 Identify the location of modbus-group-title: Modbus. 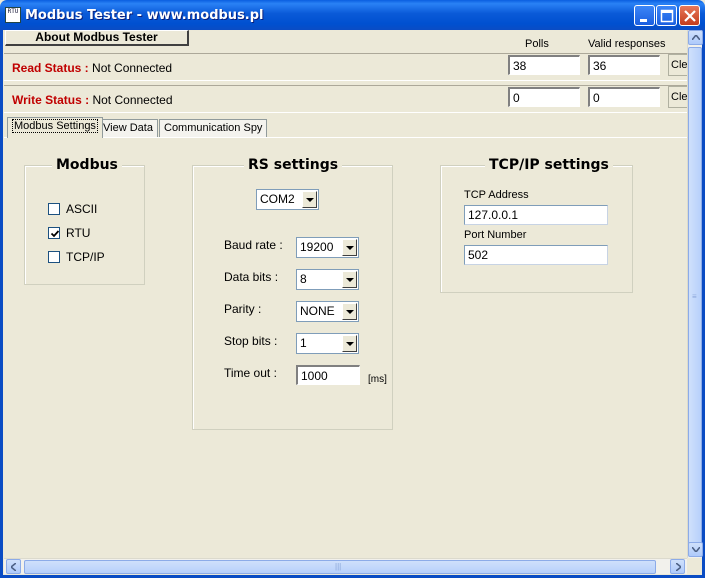
(87, 165).